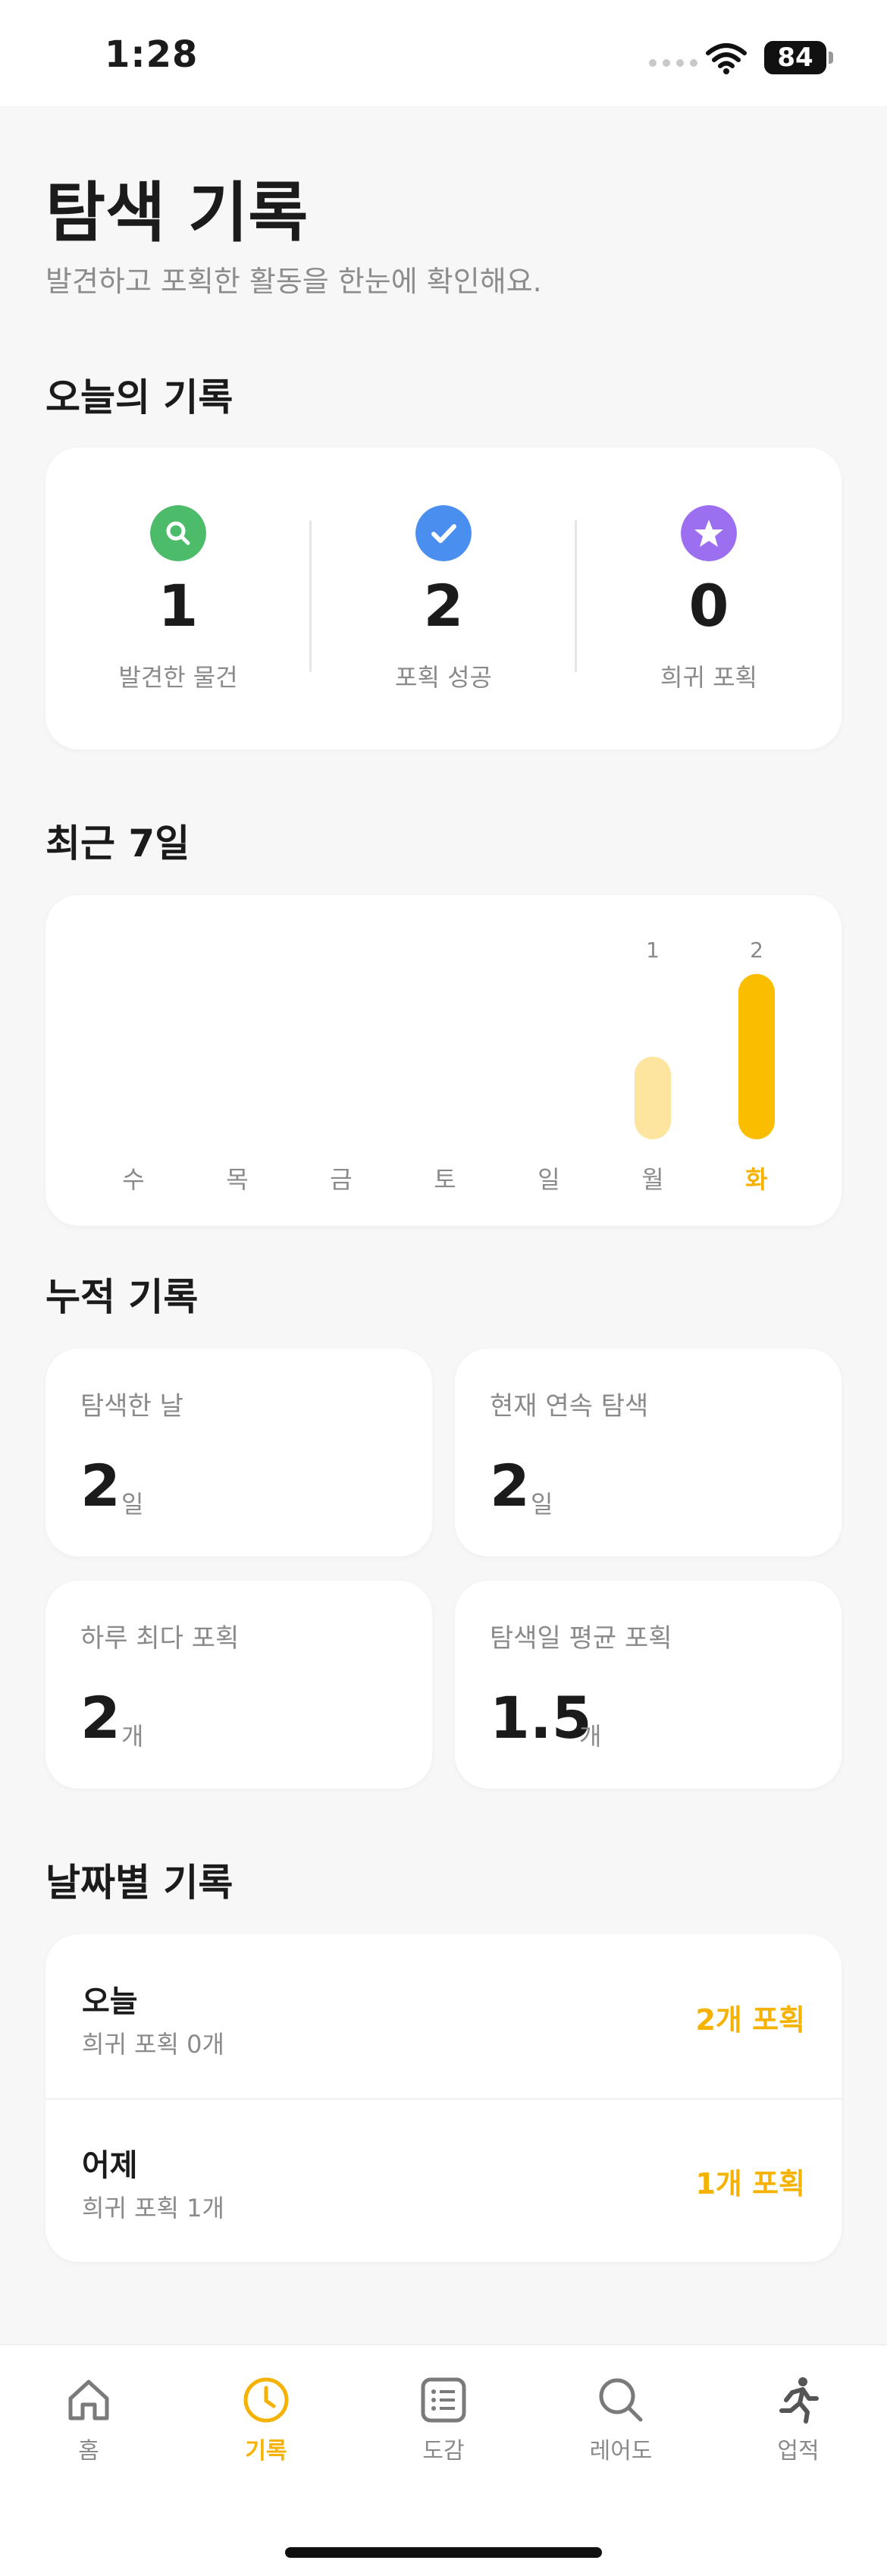 The image size is (887, 2576). Describe the element at coordinates (549, 1179) in the screenshot. I see `day-label: 일` at that location.